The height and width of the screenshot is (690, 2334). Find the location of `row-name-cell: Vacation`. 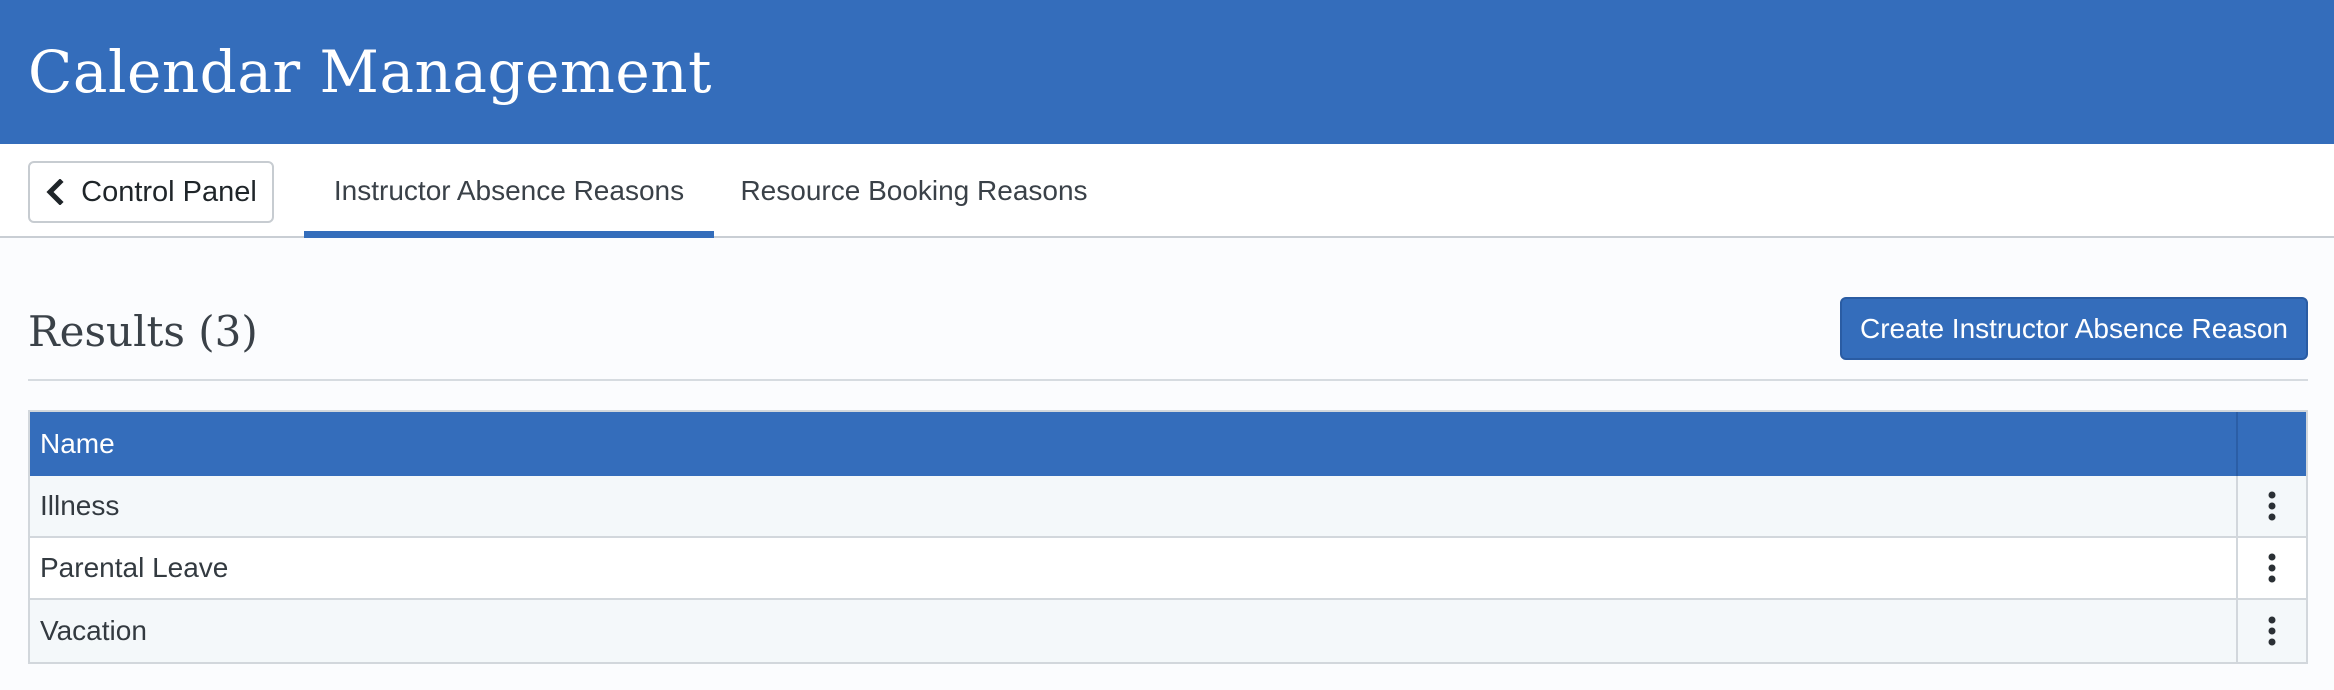

row-name-cell: Vacation is located at coordinates (93, 630).